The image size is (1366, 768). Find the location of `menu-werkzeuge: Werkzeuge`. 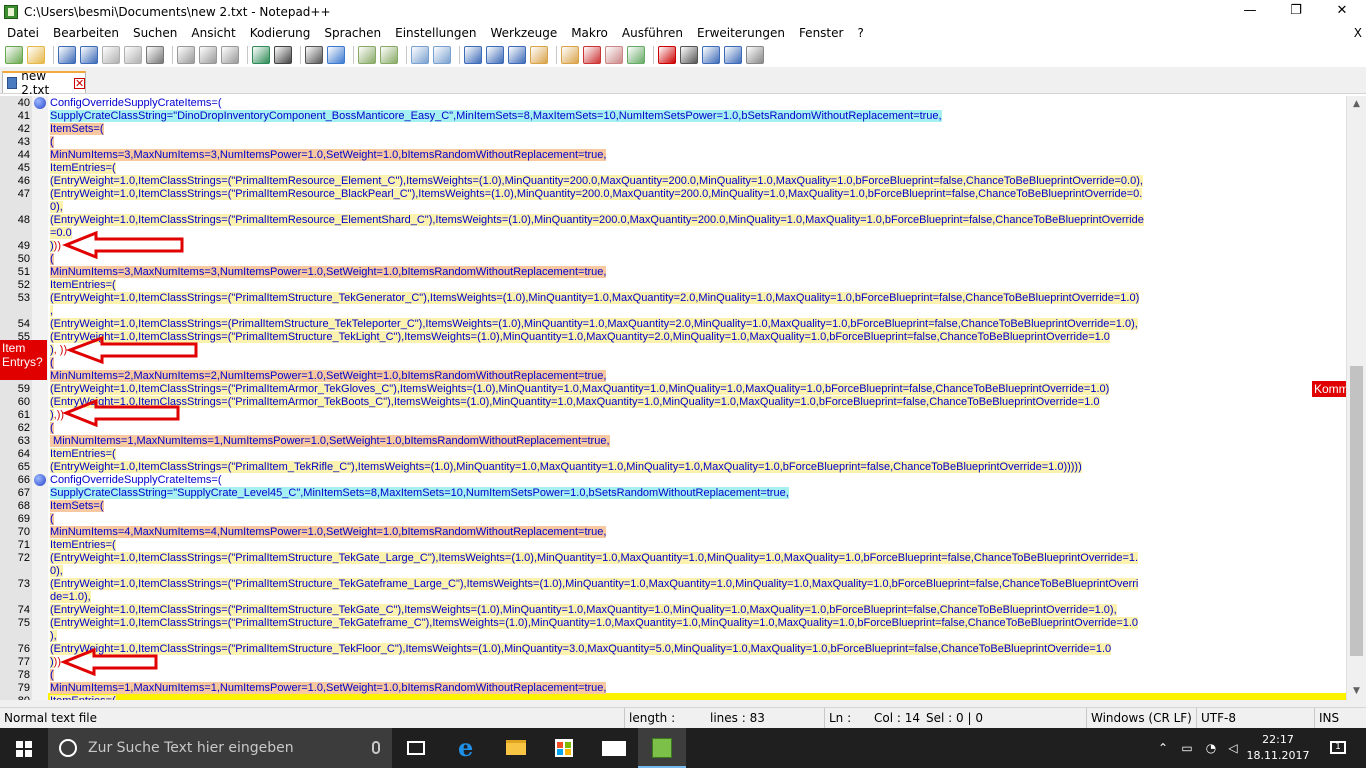

menu-werkzeuge: Werkzeuge is located at coordinates (523, 33).